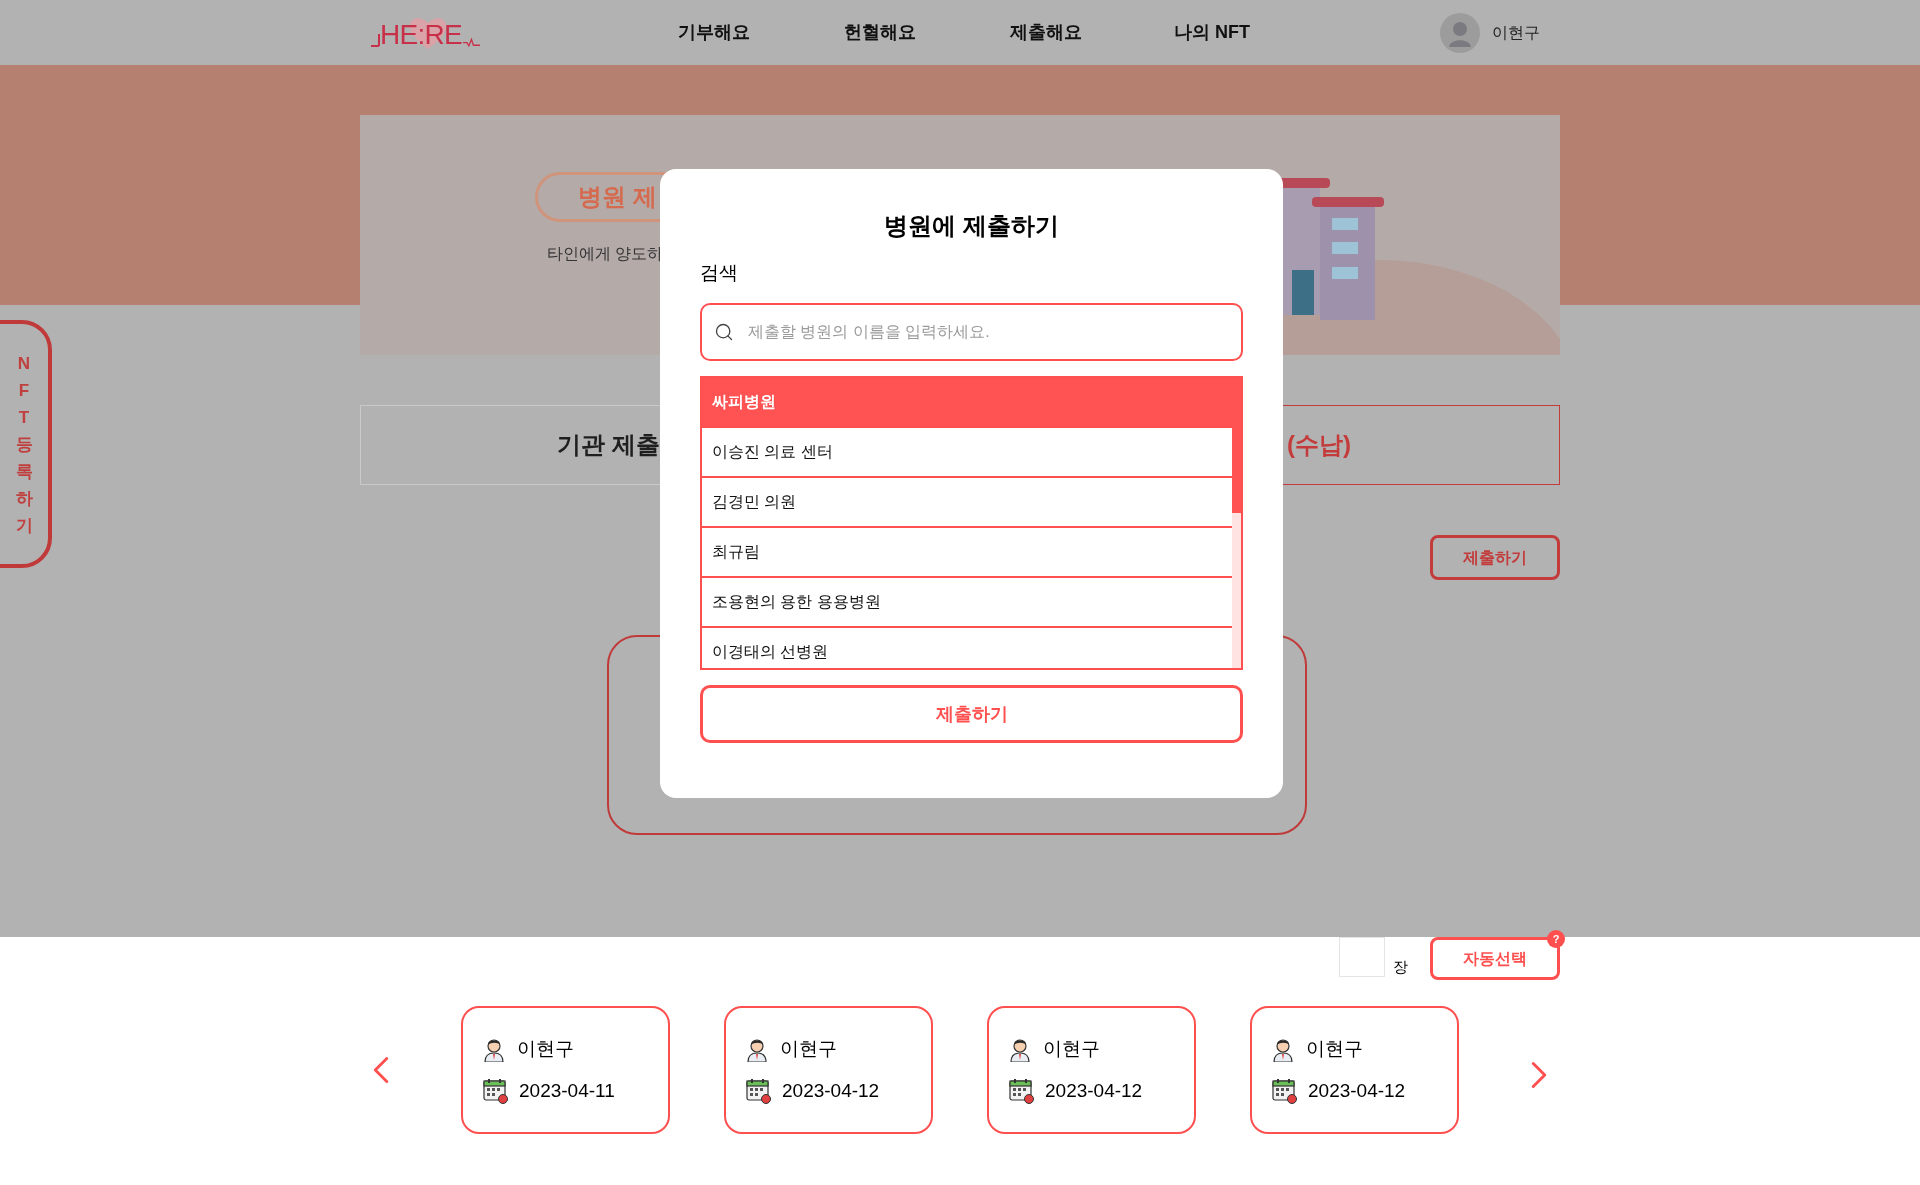  I want to click on record-date: 2023-04-11, so click(567, 1091).